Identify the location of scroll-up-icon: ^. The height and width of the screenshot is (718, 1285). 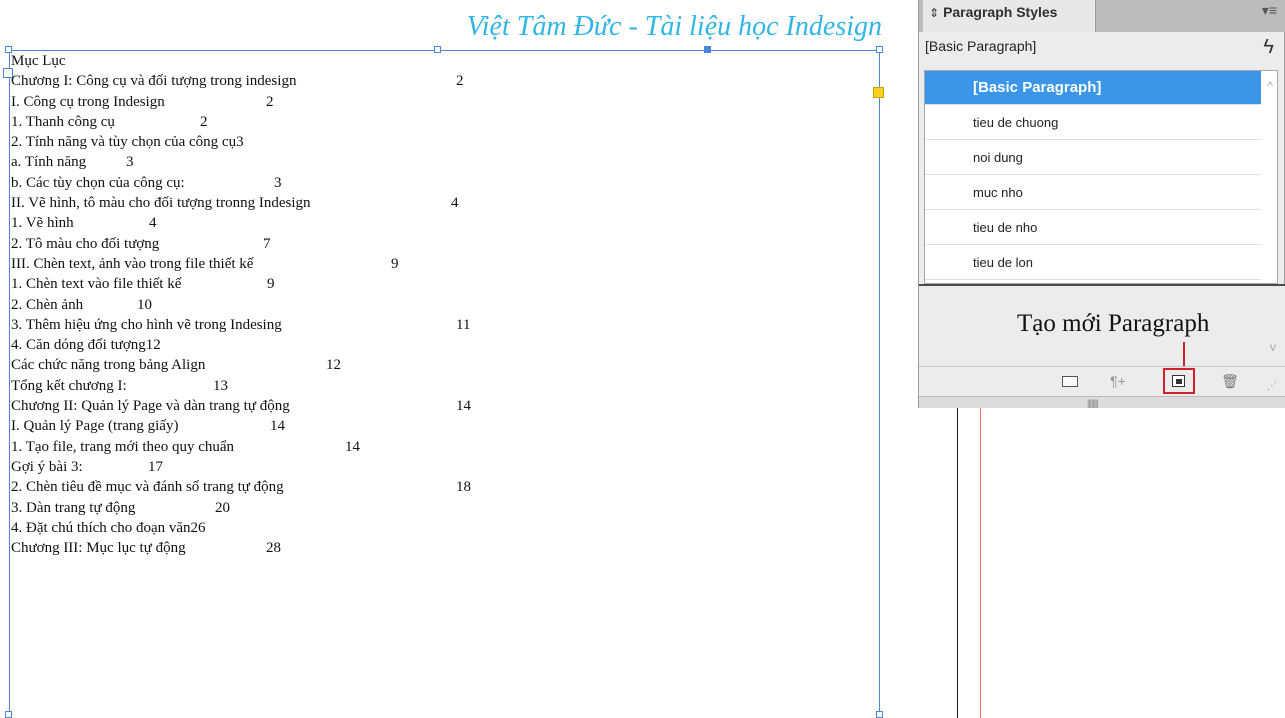
(1270, 86).